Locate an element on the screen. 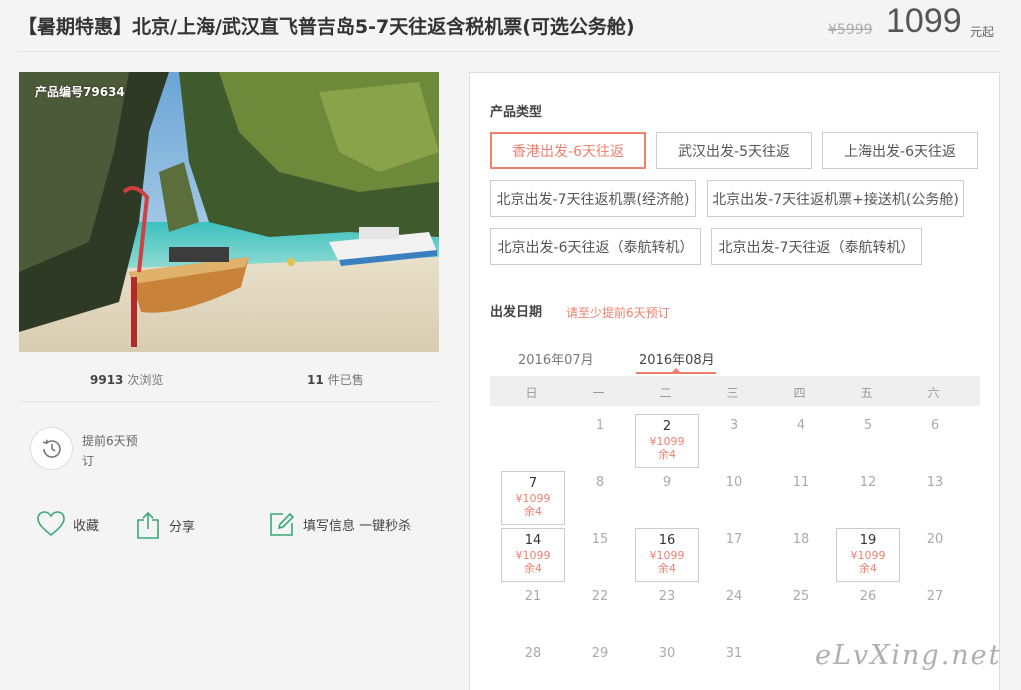 This screenshot has width=1021, height=690. day-number: 10 is located at coordinates (734, 482).